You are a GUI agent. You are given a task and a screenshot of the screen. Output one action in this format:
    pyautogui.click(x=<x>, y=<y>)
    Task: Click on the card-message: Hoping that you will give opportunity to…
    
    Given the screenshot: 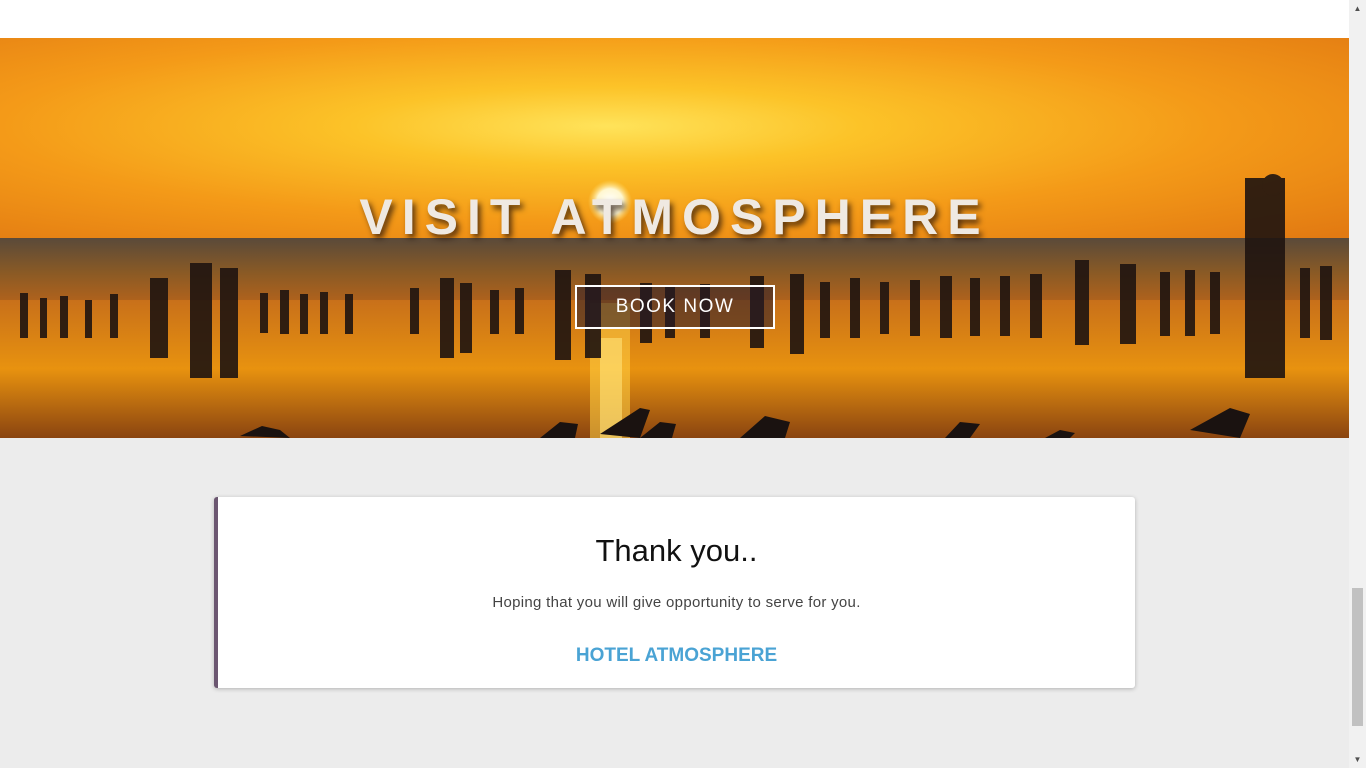 What is the action you would take?
    pyautogui.click(x=676, y=602)
    